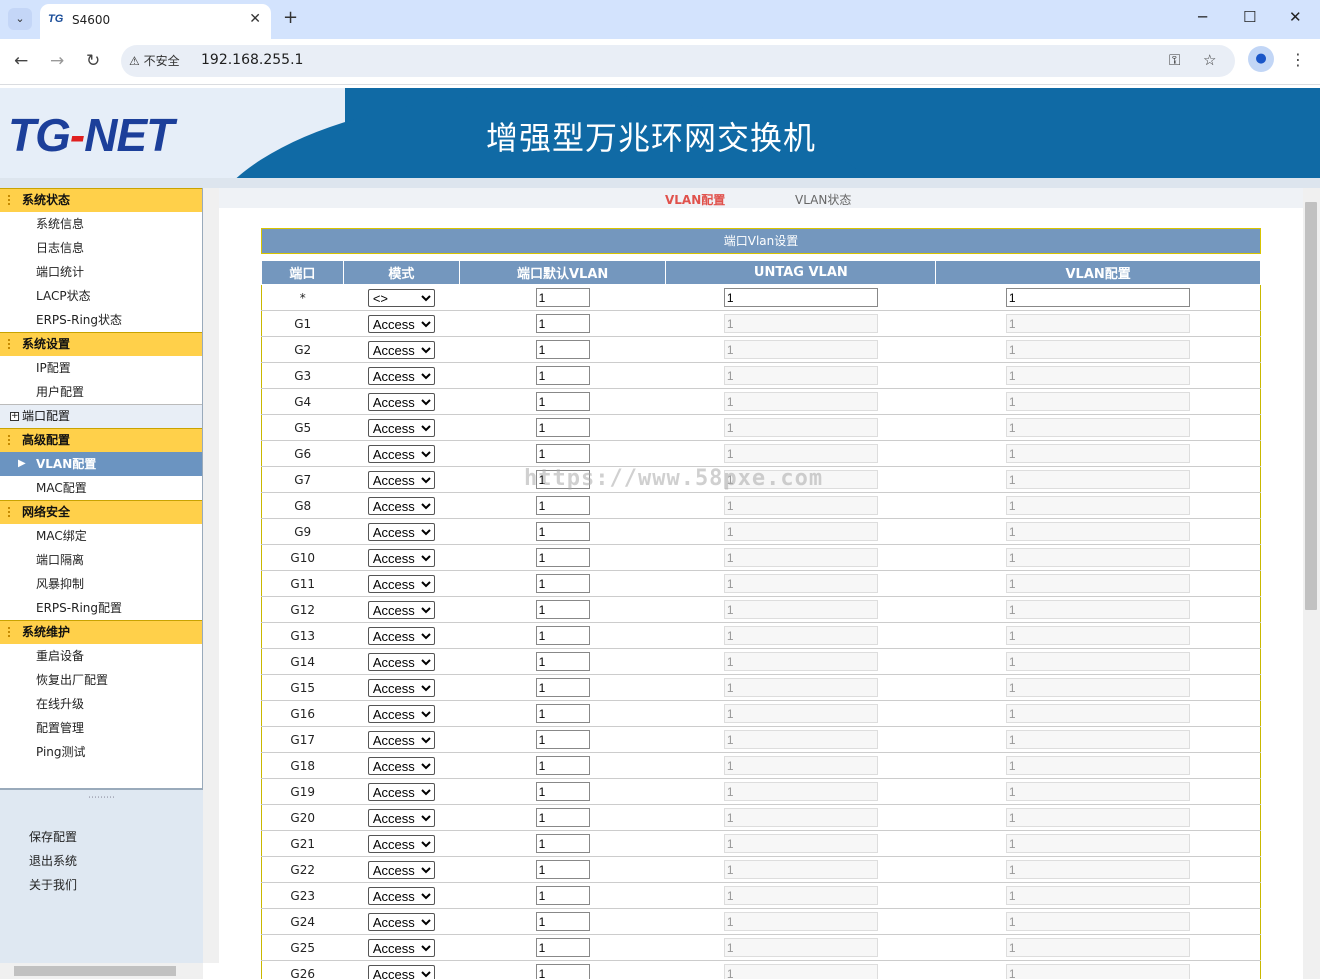 This screenshot has width=1320, height=979. Describe the element at coordinates (101, 885) in the screenshot. I see `about-link: 关于我们` at that location.